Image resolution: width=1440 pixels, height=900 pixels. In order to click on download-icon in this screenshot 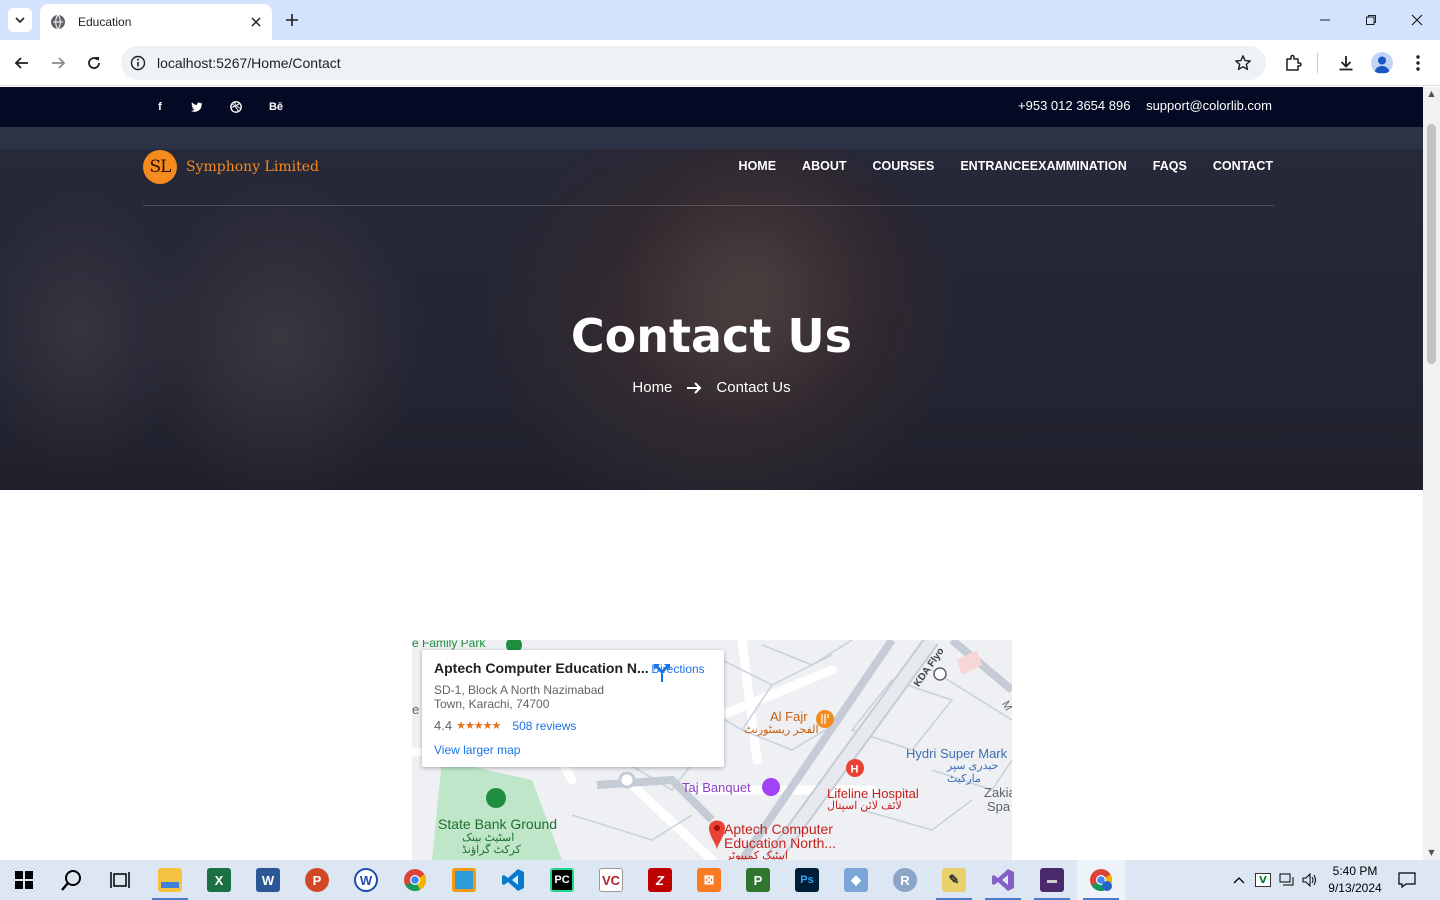, I will do `click(1346, 63)`.